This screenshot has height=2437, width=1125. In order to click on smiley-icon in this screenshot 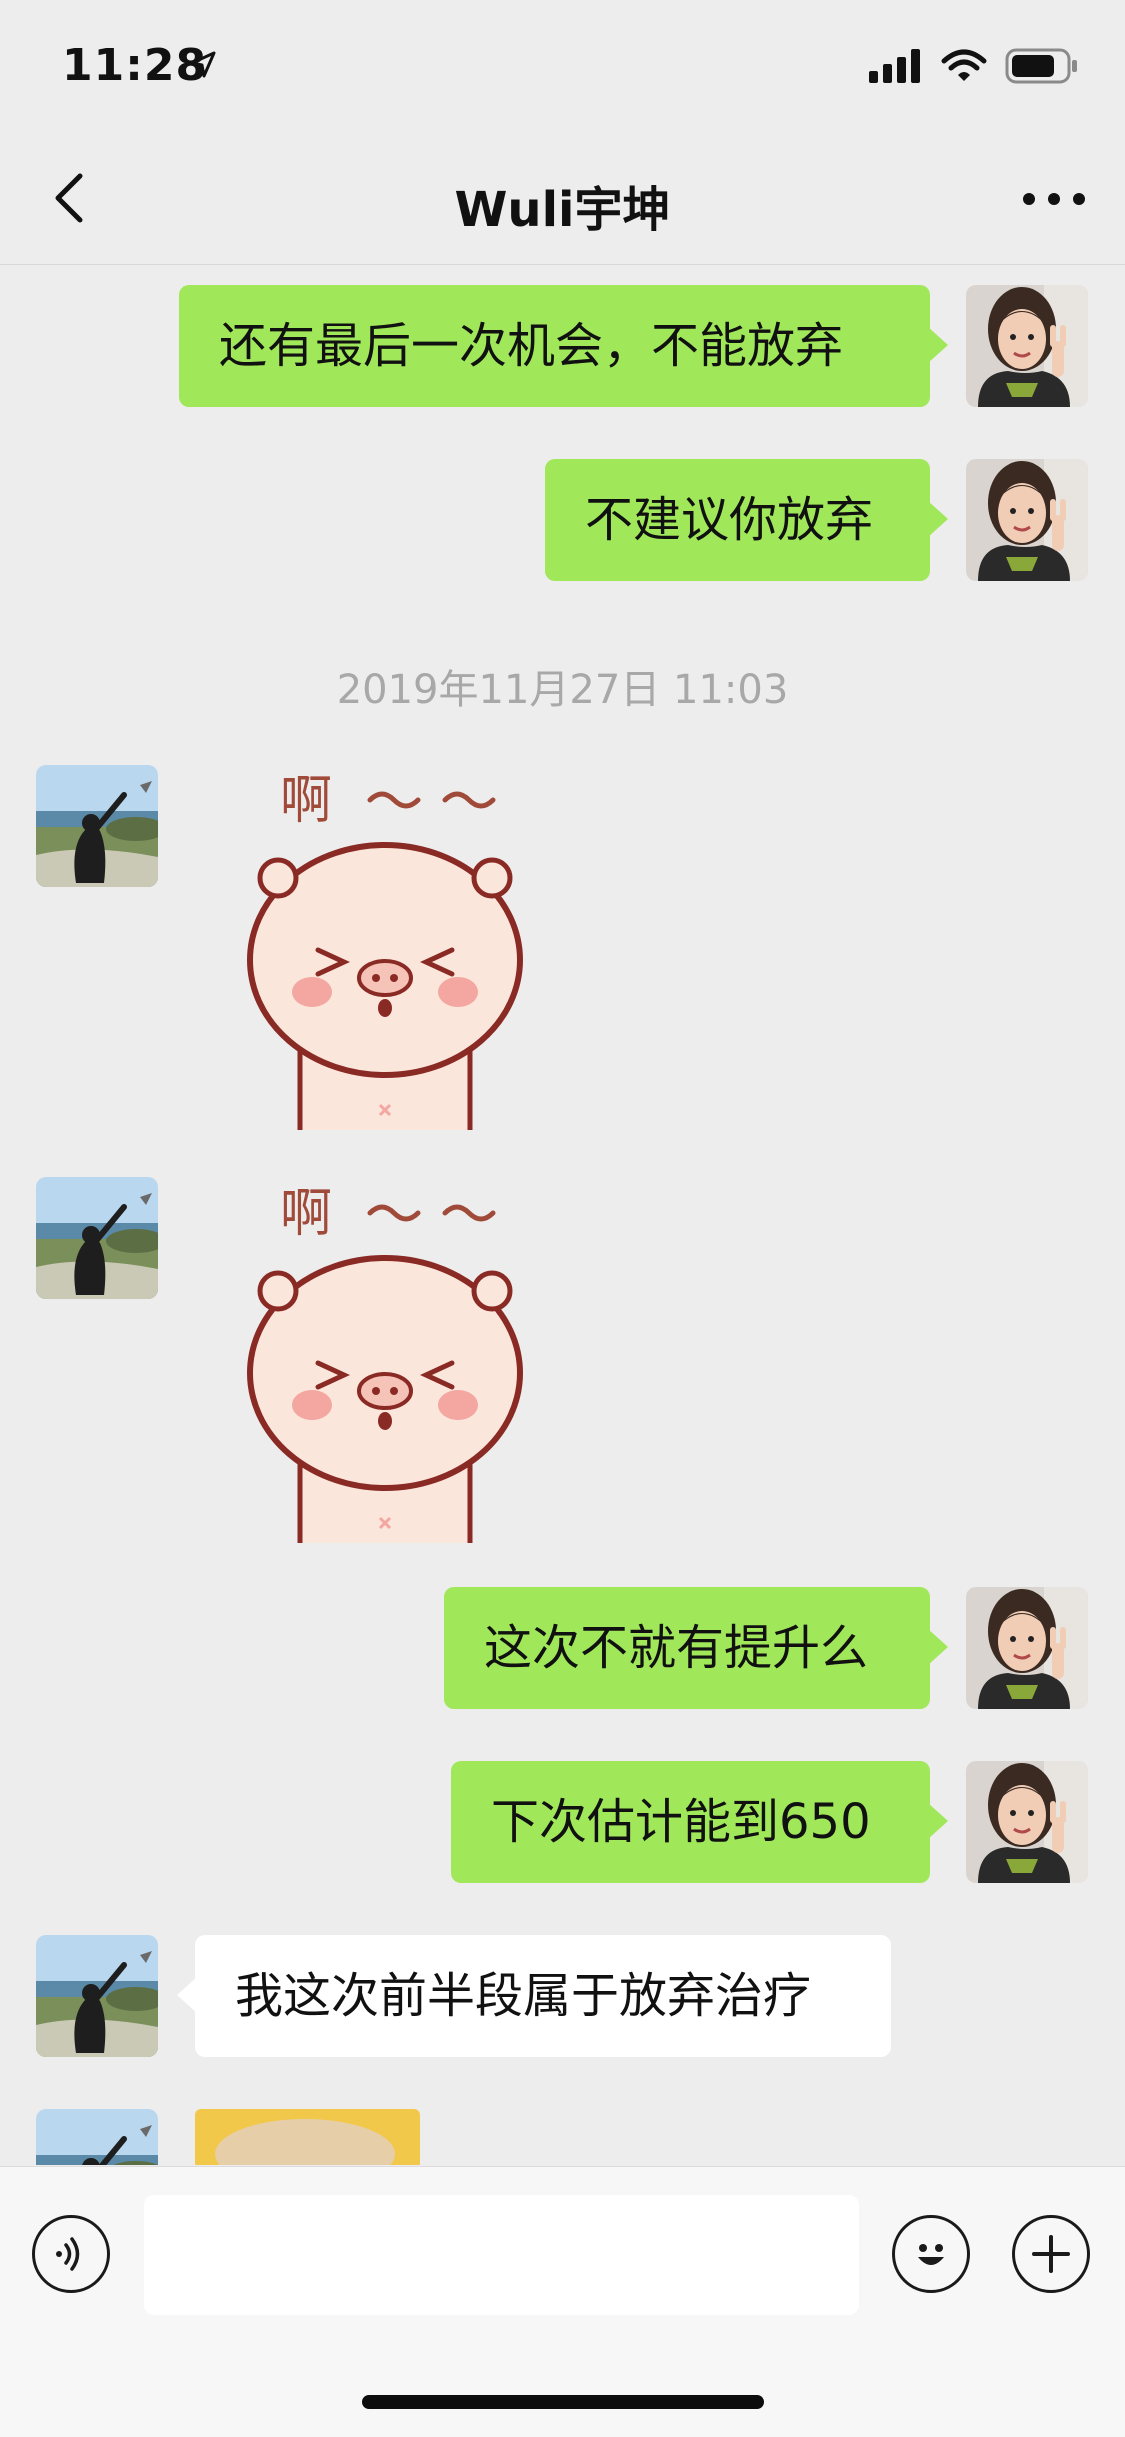, I will do `click(931, 2254)`.